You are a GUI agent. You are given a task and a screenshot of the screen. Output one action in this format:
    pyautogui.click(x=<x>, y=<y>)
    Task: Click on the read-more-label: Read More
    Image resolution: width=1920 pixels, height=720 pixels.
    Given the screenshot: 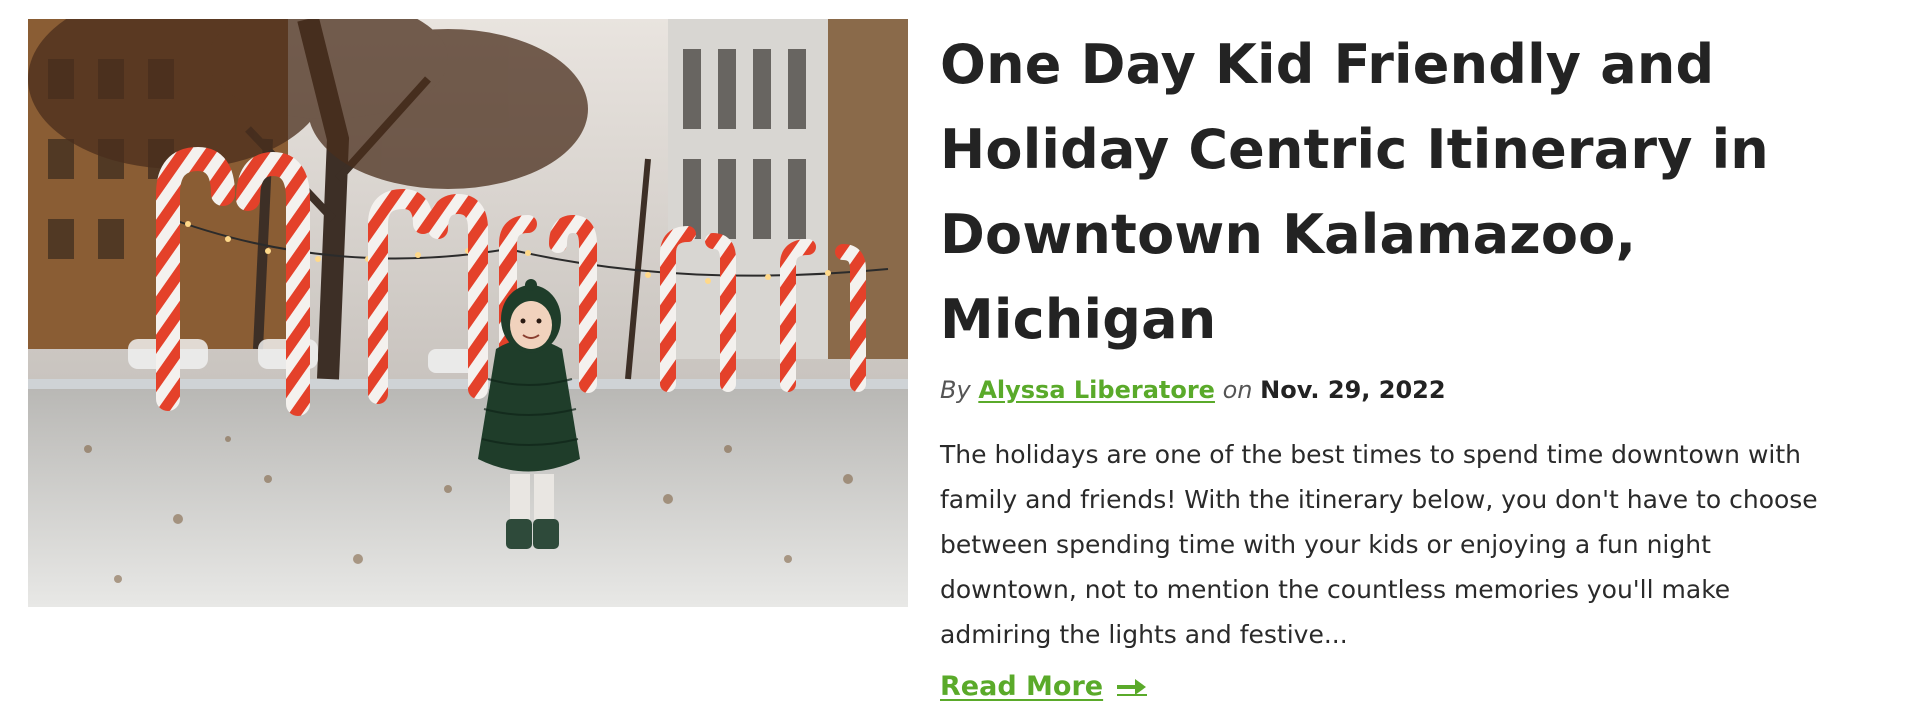 What is the action you would take?
    pyautogui.click(x=1022, y=686)
    